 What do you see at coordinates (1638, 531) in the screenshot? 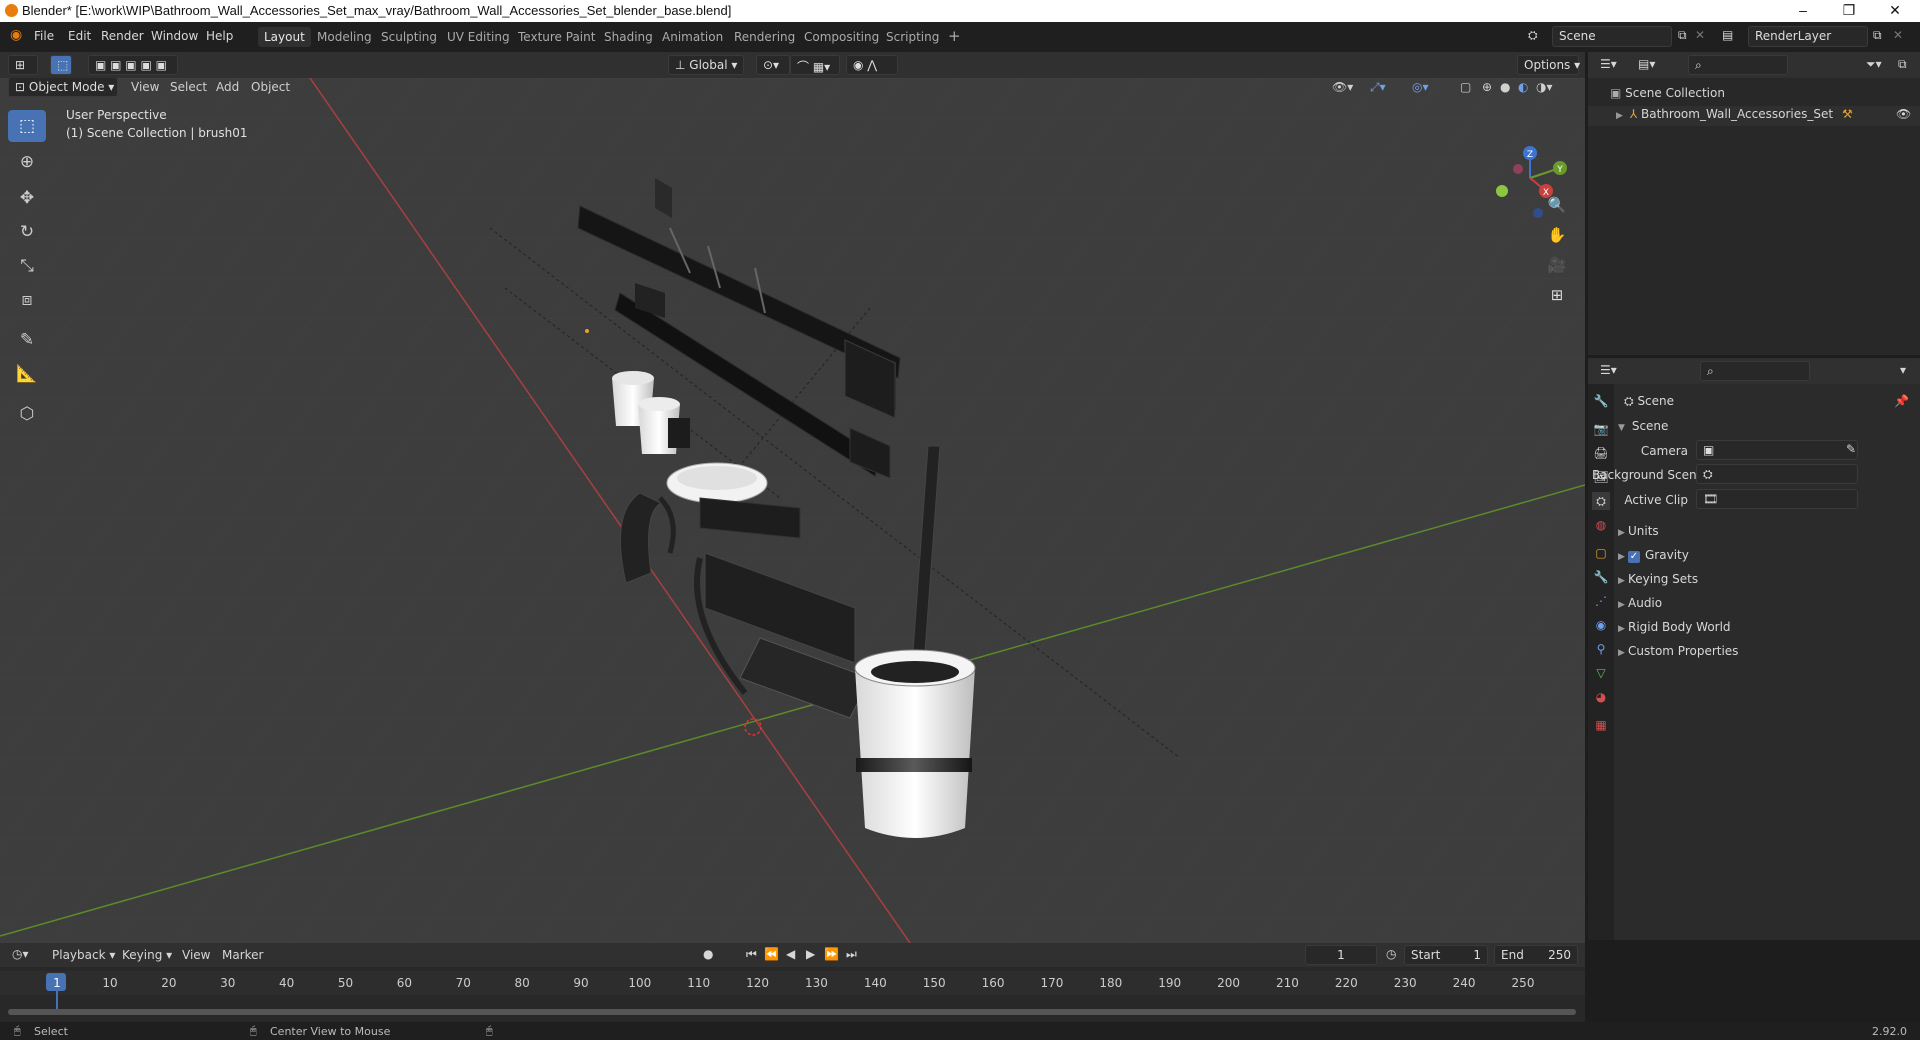
I see `units-panel-header: ▶ Units` at bounding box center [1638, 531].